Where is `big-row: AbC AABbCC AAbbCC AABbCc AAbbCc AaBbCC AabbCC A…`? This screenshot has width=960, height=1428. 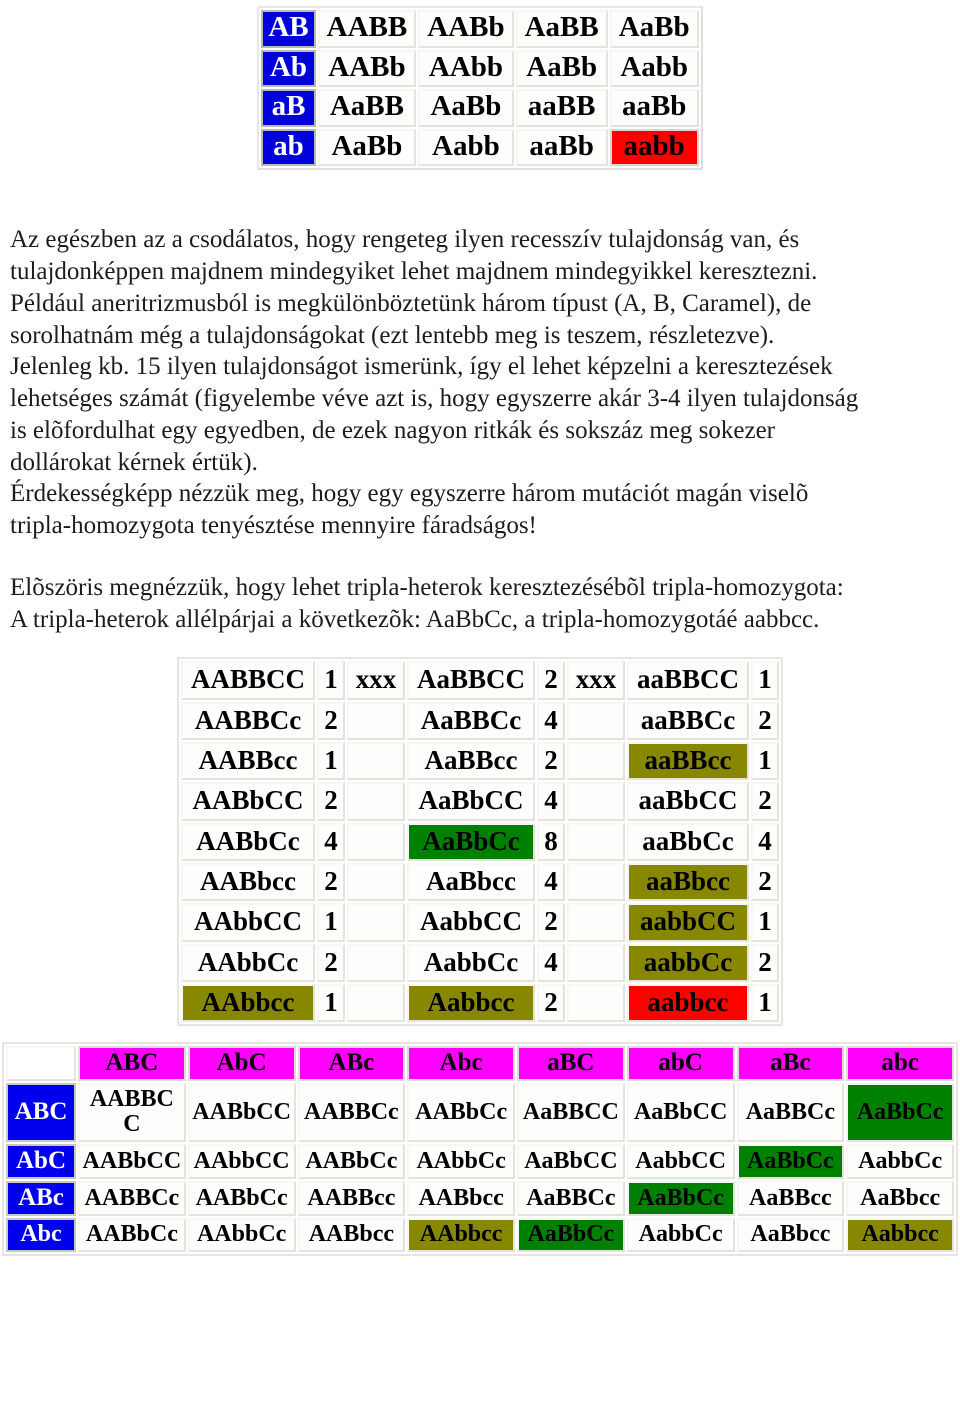
big-row: AbC AABbCC AAbbCC AABbCc AAbbCc AaBbCC AabbCC A… is located at coordinates (480, 1162).